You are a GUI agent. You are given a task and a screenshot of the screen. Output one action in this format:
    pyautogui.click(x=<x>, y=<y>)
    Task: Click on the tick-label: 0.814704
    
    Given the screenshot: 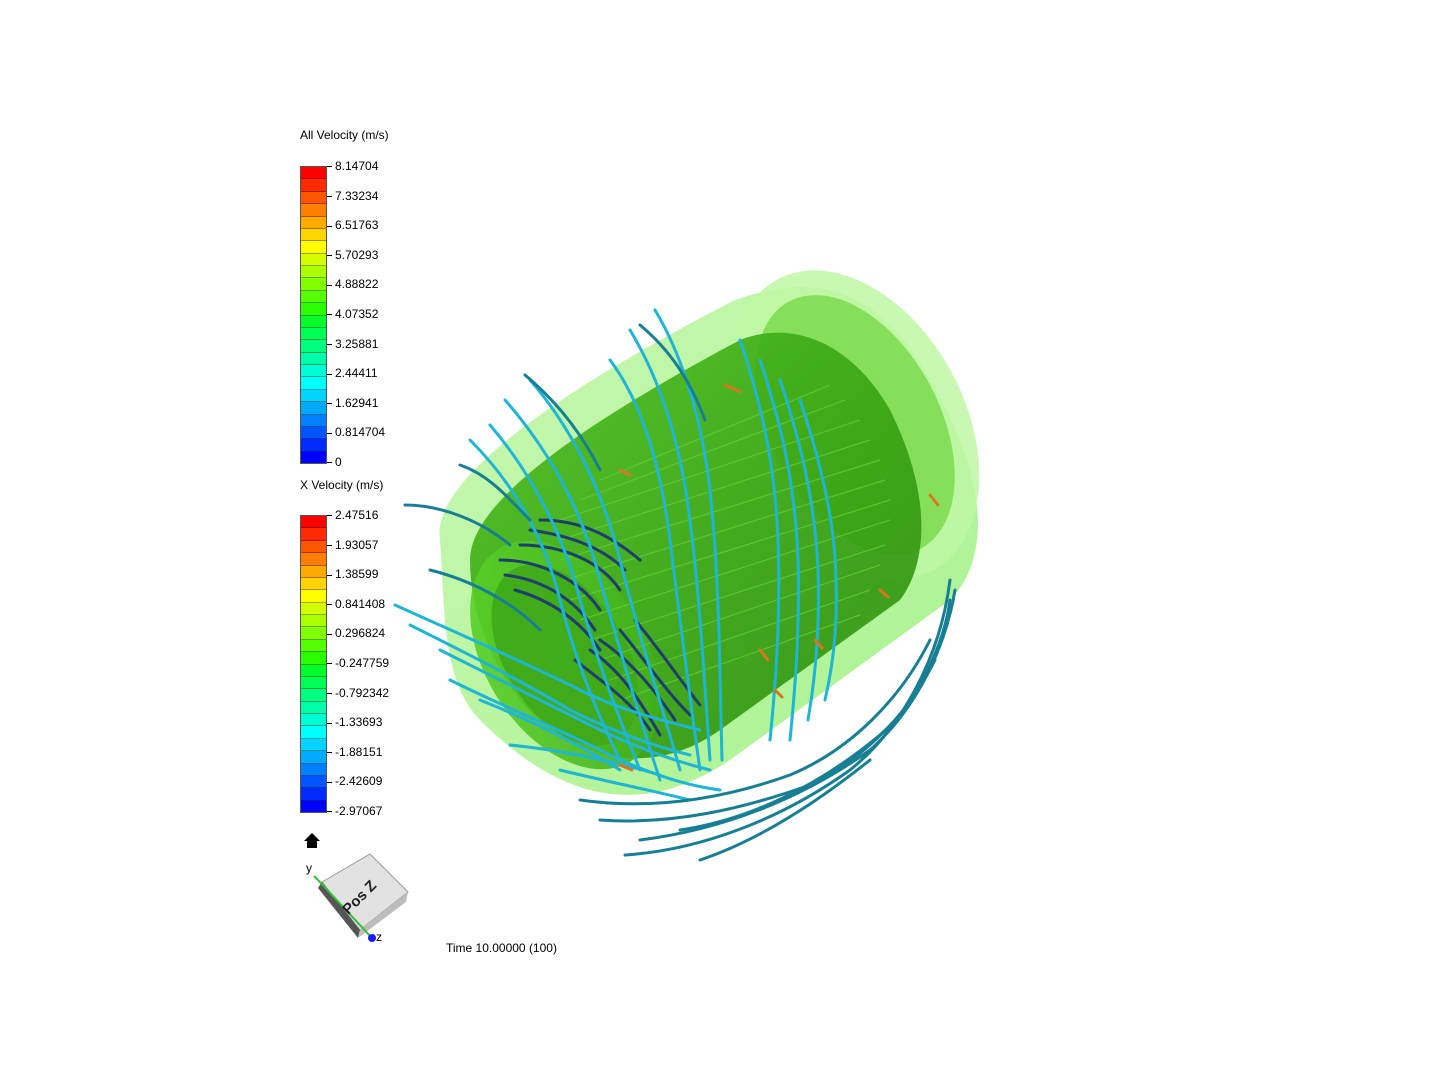 What is the action you would take?
    pyautogui.click(x=356, y=432)
    